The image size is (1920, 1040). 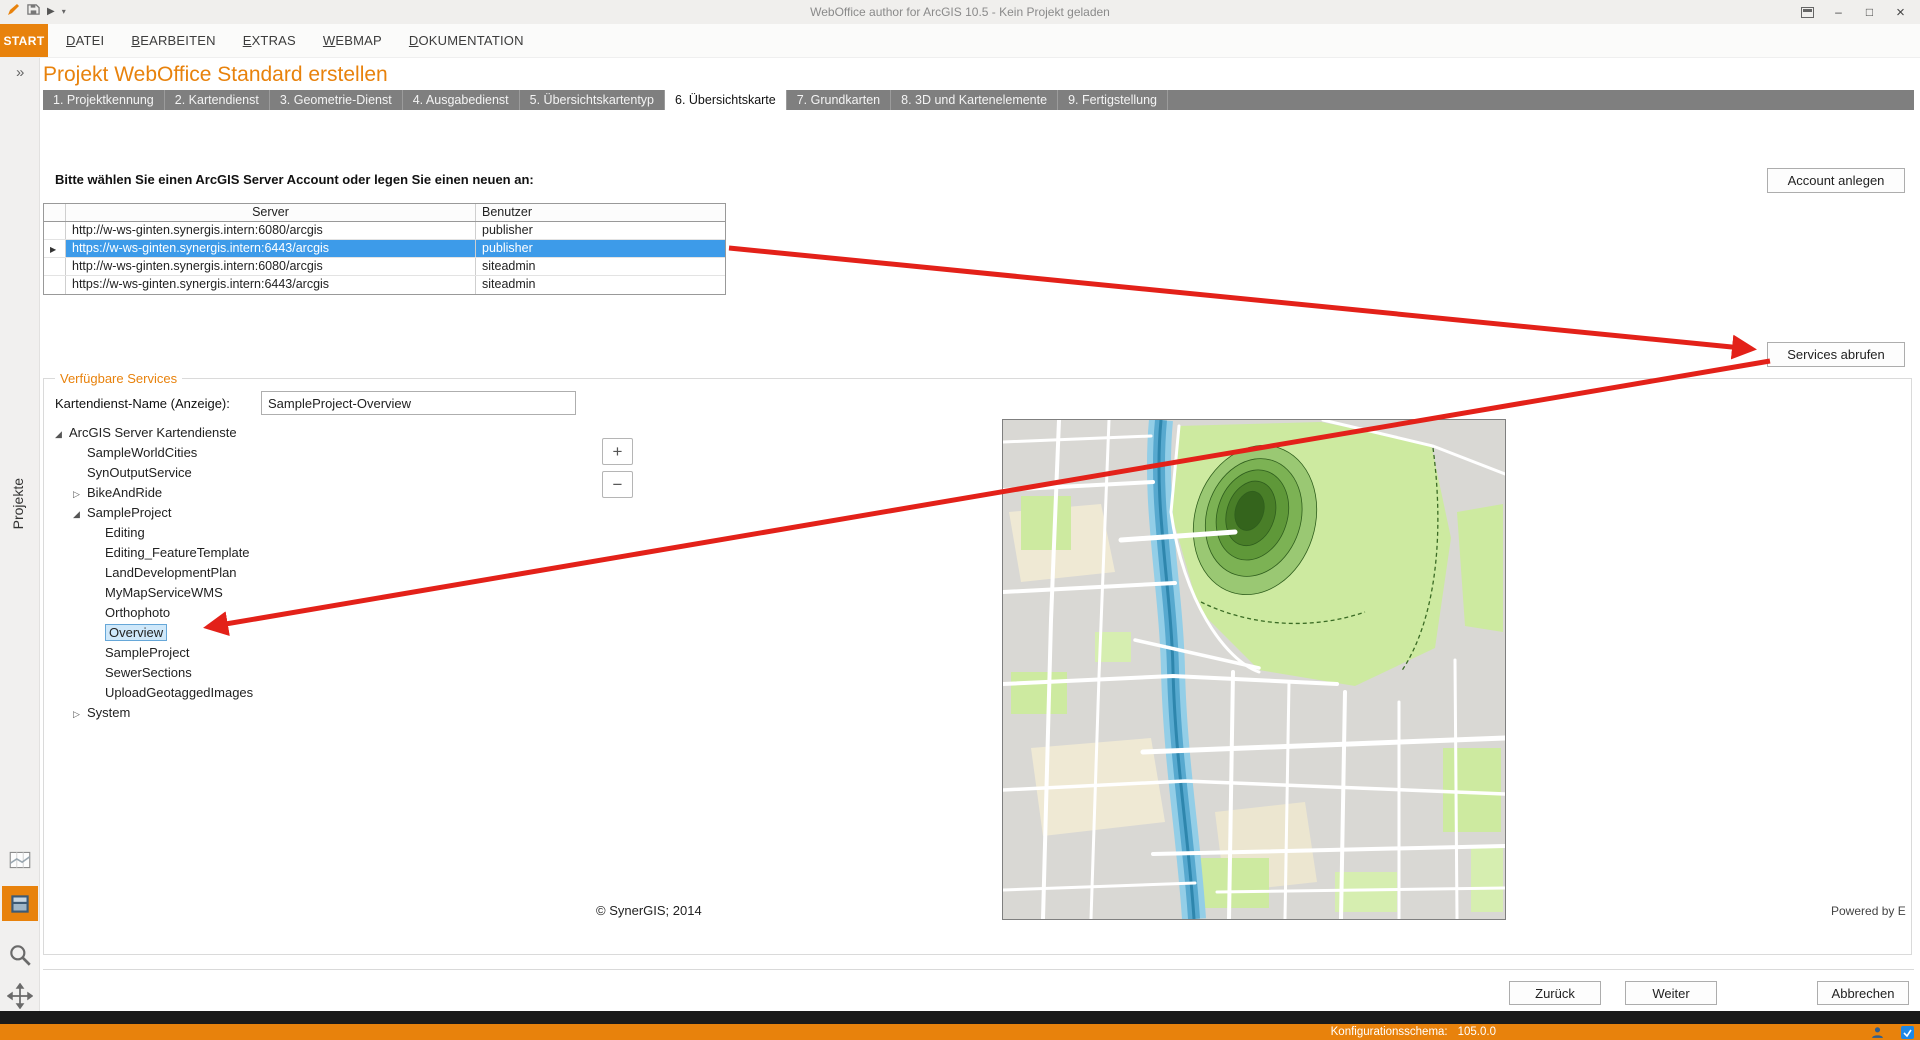 I want to click on window-controls: – □ ×, so click(x=1854, y=12).